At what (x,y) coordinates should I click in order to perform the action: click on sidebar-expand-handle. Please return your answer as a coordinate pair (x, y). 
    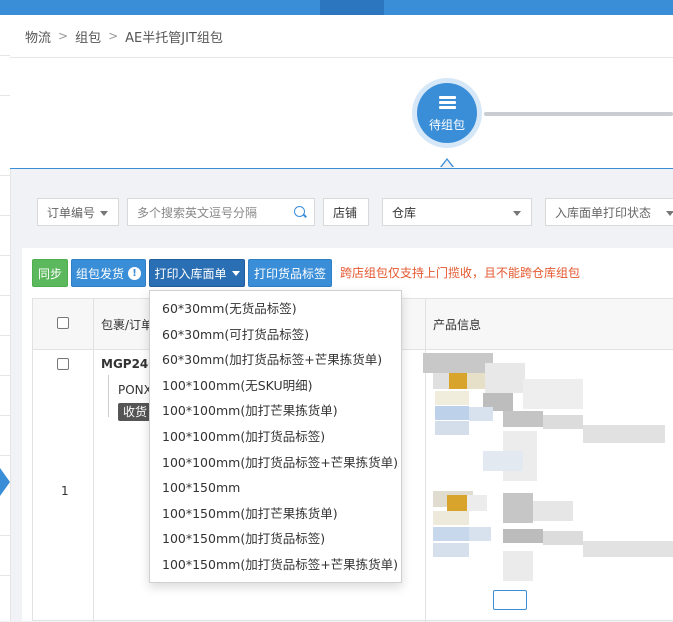
    Looking at the image, I should click on (5, 482).